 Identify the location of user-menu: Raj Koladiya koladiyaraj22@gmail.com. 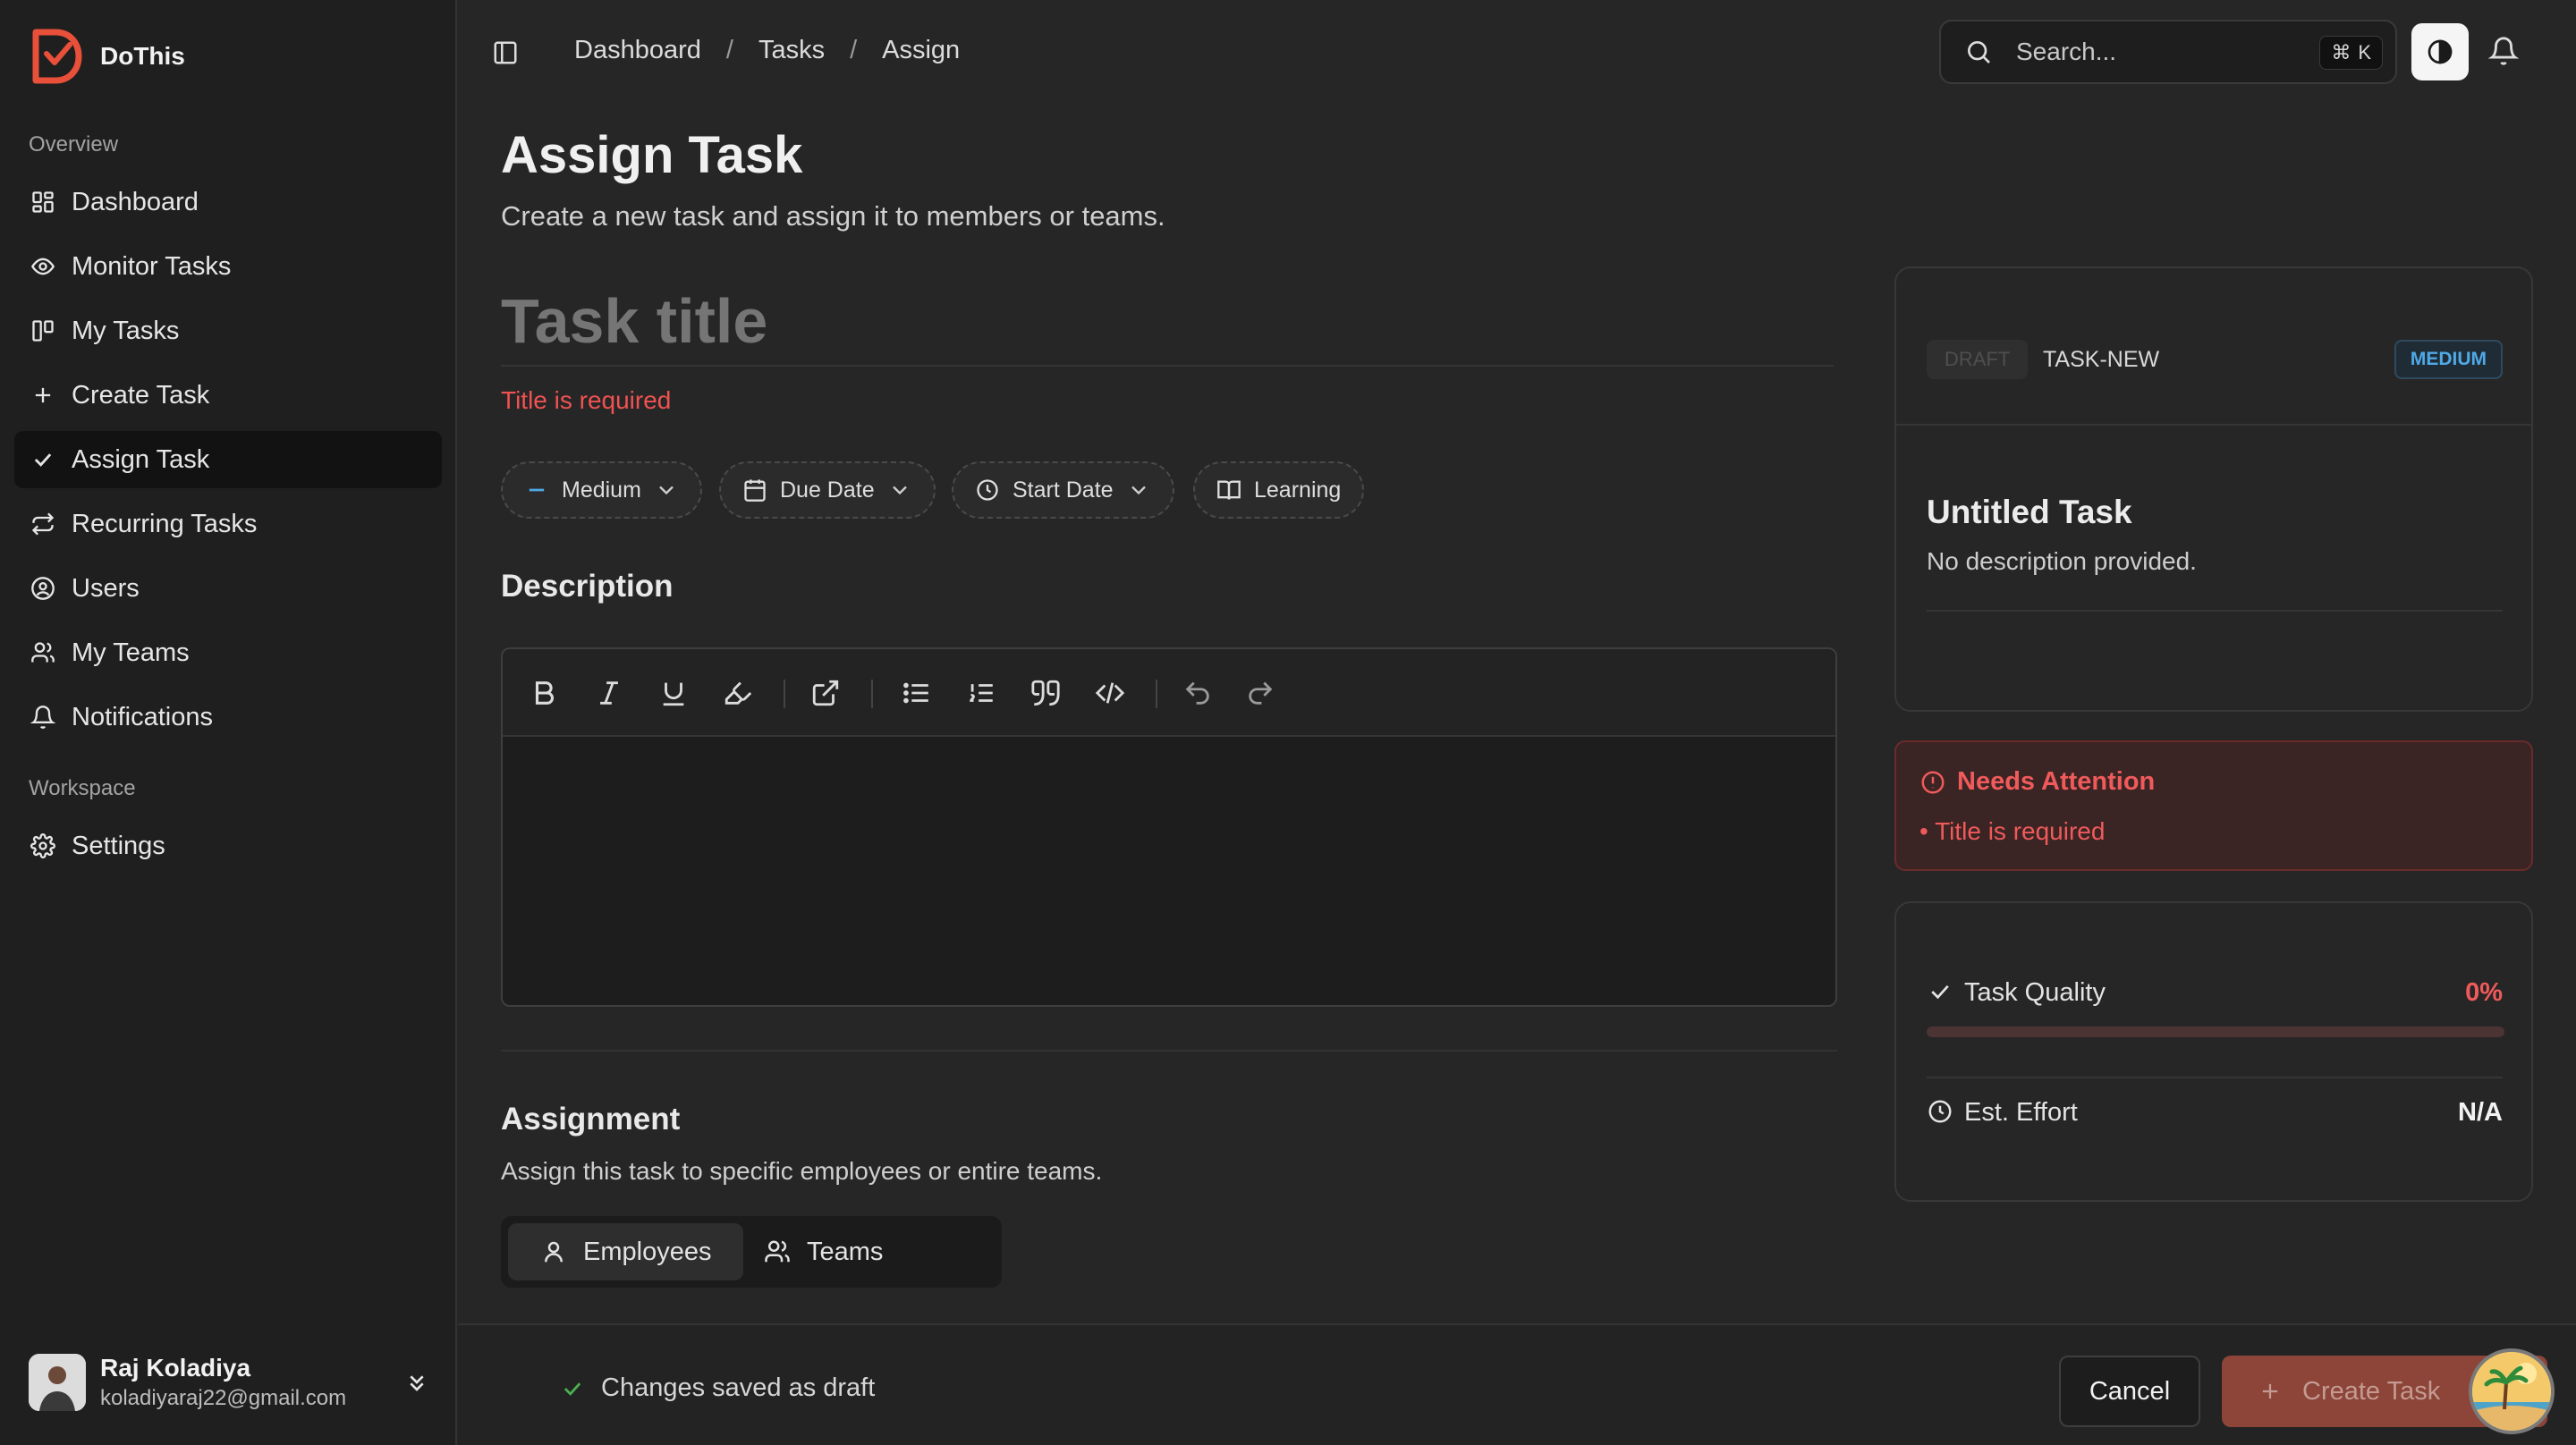
(230, 1382).